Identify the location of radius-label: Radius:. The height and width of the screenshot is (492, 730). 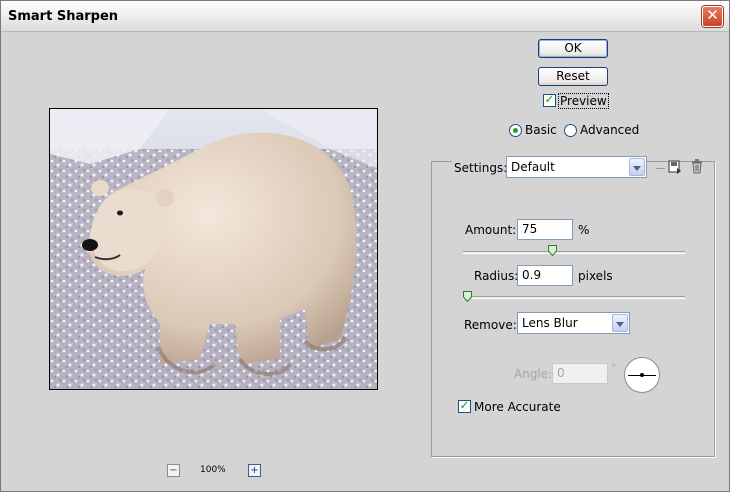
(496, 276).